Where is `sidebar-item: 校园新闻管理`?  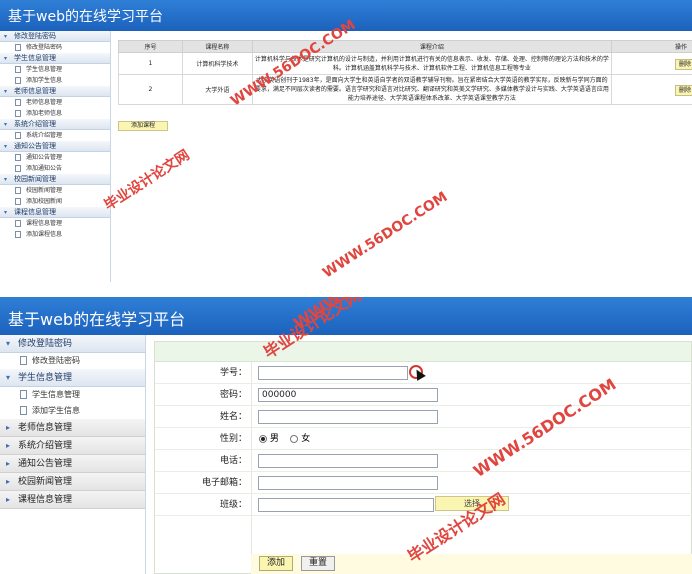
sidebar-item: 校园新闻管理 is located at coordinates (55, 190).